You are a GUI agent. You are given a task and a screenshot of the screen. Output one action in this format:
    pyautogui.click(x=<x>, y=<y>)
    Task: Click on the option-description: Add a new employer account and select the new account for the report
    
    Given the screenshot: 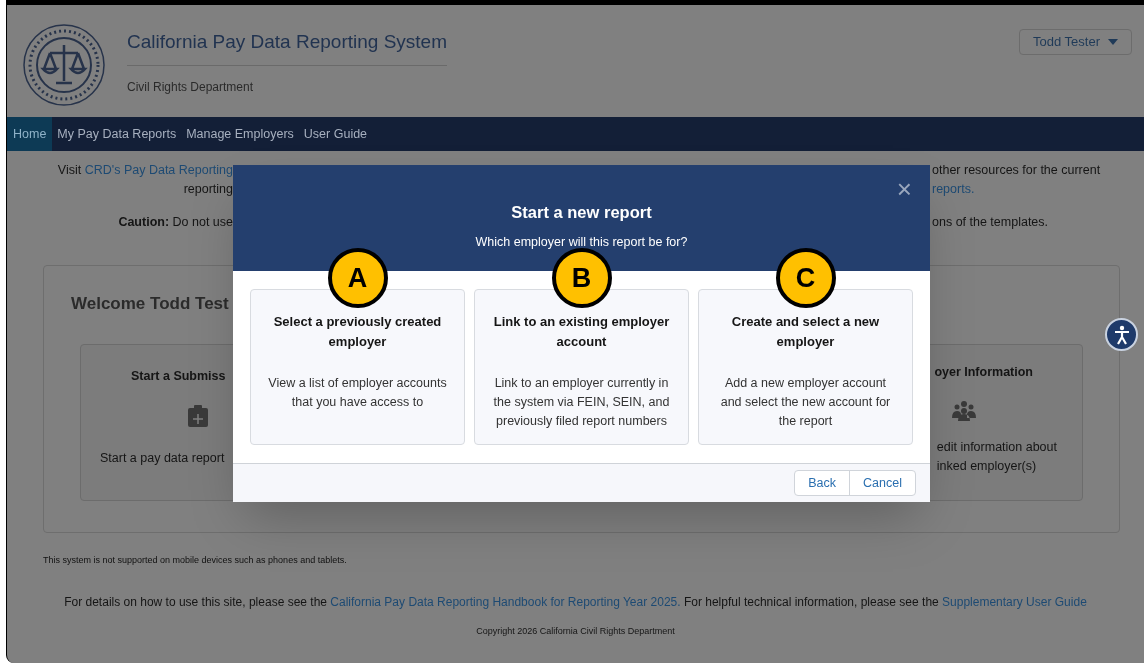 What is the action you would take?
    pyautogui.click(x=805, y=402)
    